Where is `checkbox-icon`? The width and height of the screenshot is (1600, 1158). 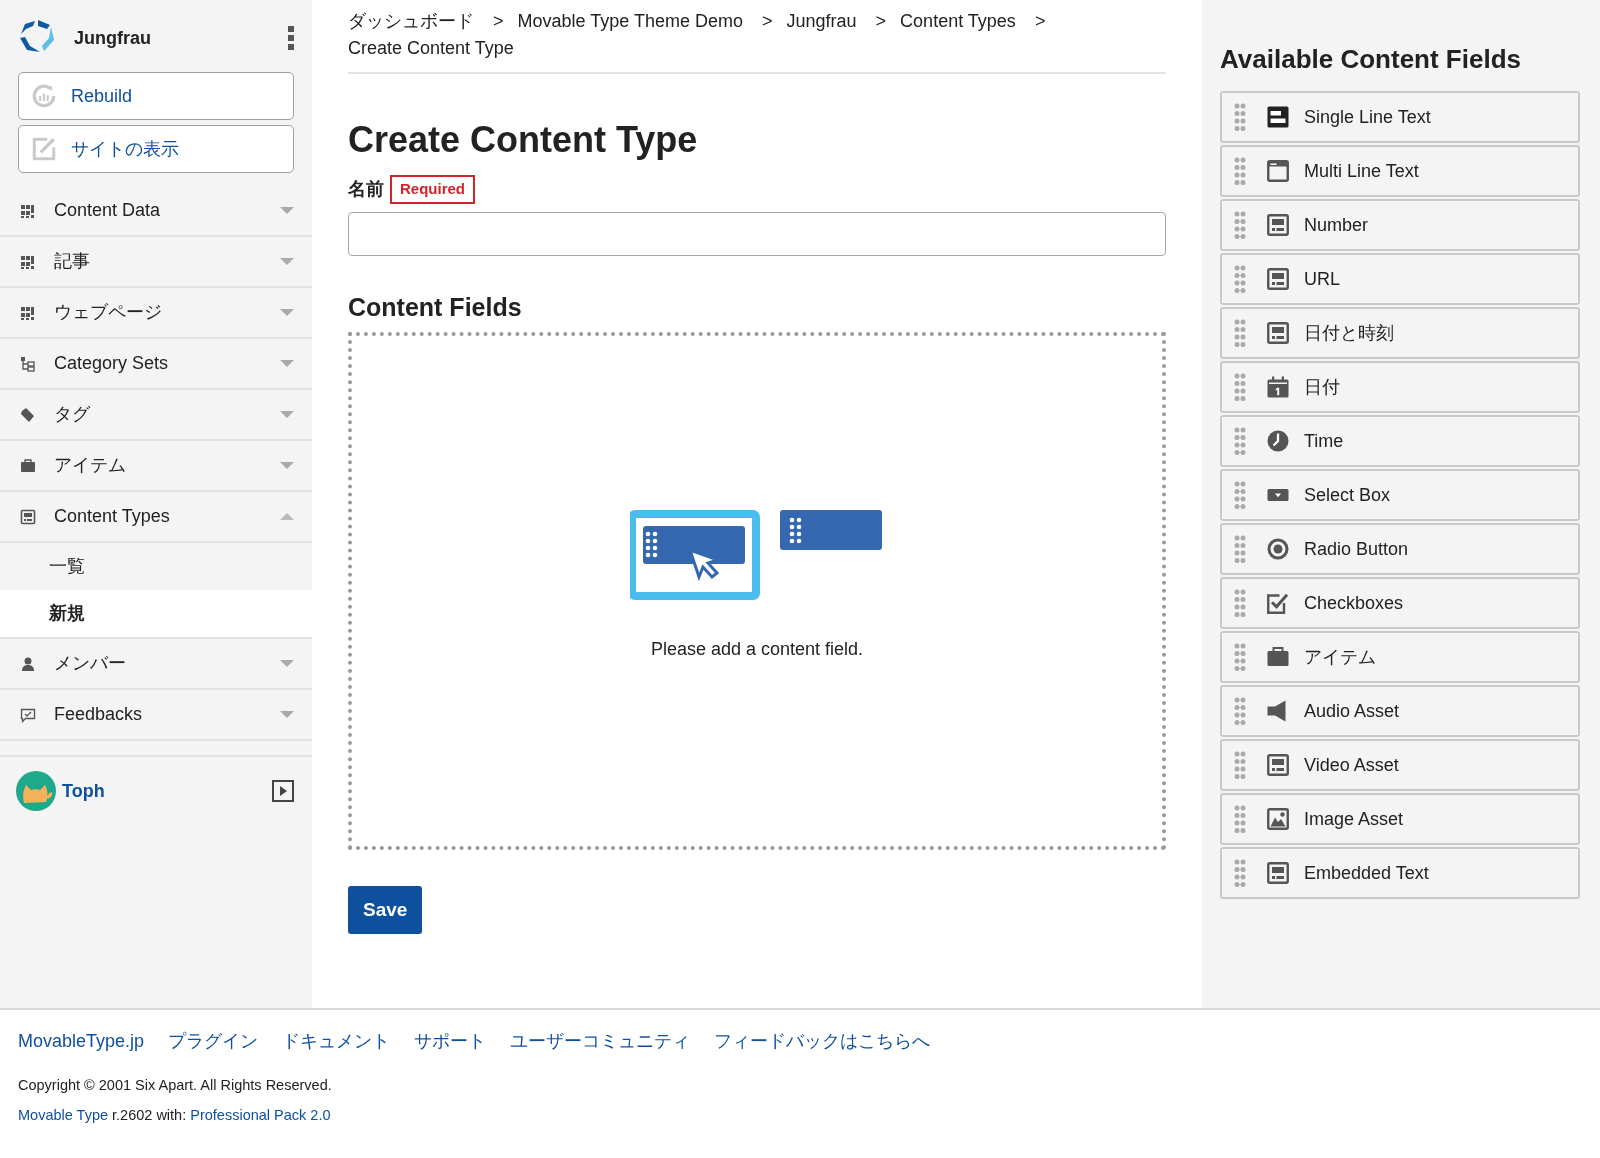 checkbox-icon is located at coordinates (1278, 603).